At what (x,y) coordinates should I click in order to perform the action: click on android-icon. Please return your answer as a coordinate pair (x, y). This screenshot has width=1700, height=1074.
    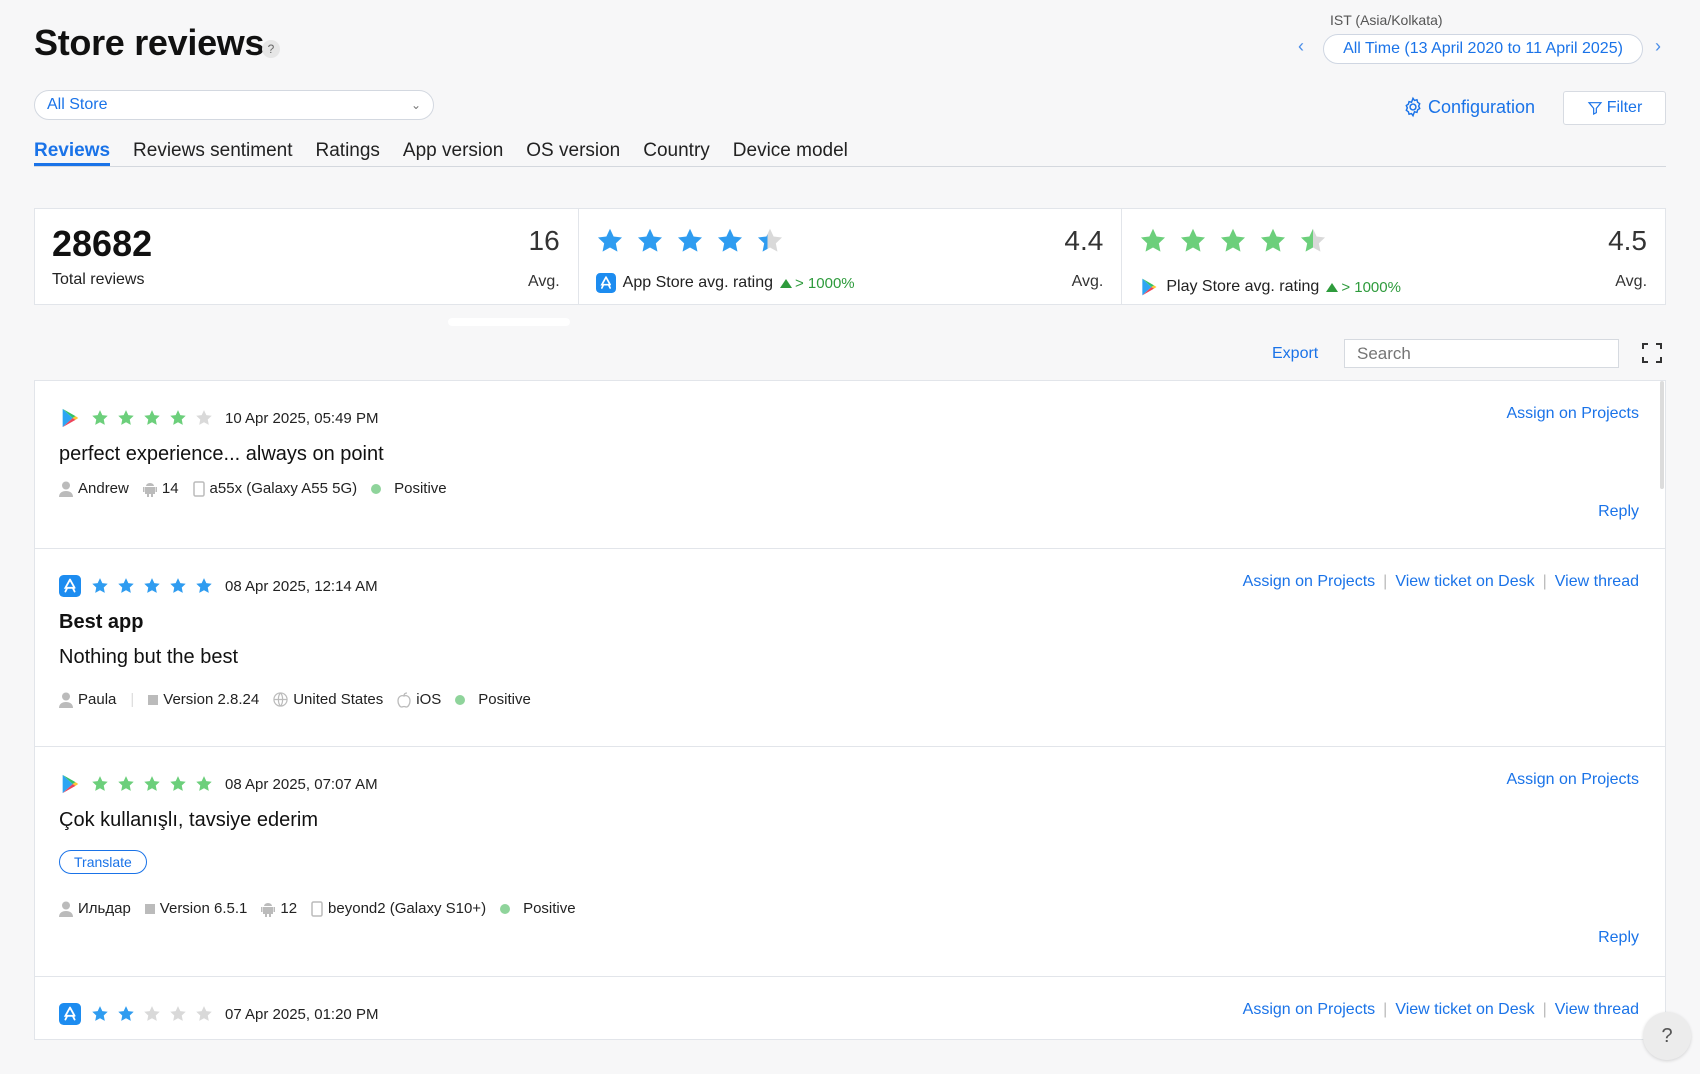
    Looking at the image, I should click on (149, 489).